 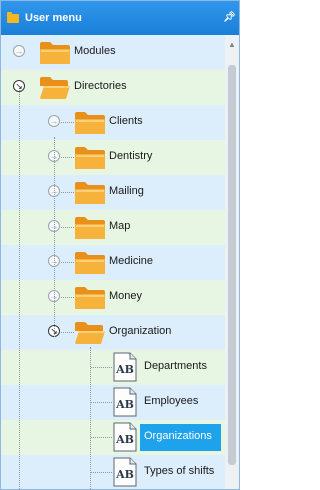 I want to click on tree-item-organizations: AB Organizations, so click(x=113, y=437).